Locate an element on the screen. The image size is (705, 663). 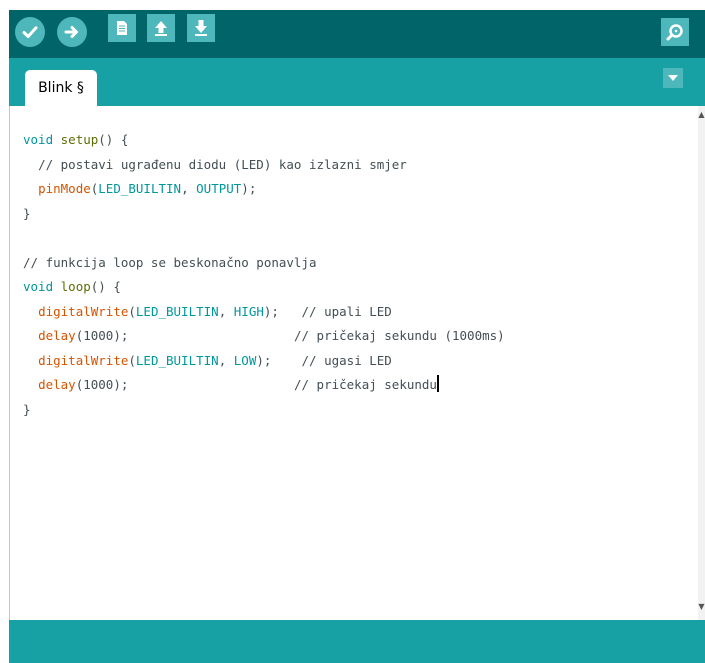
save-button is located at coordinates (201, 28).